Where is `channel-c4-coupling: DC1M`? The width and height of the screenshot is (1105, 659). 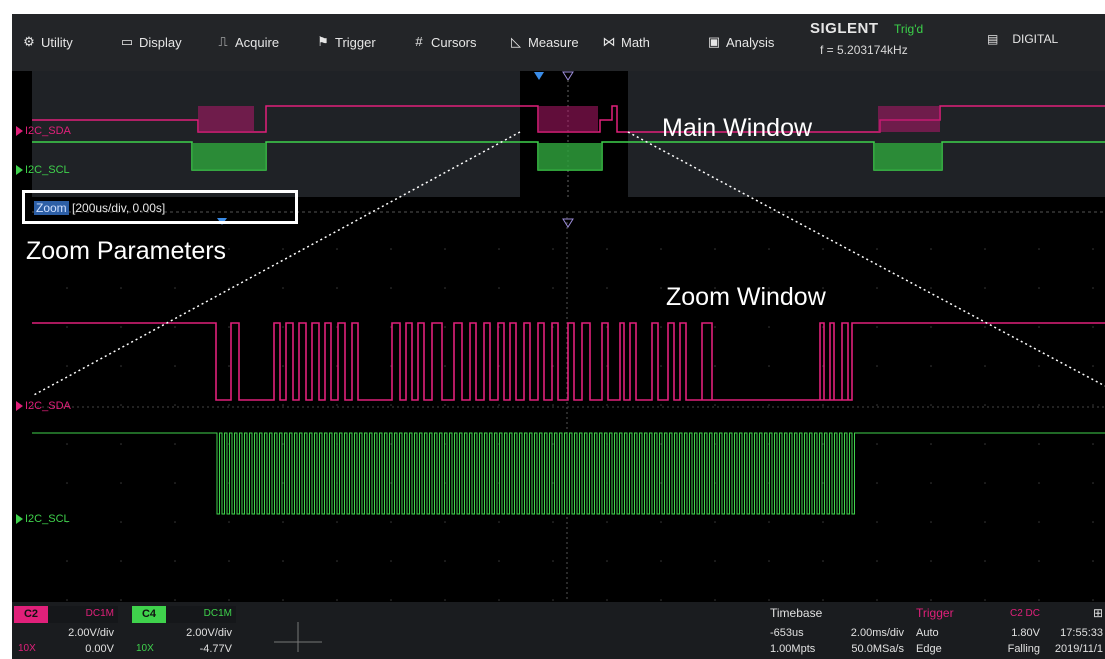
channel-c4-coupling: DC1M is located at coordinates (217, 613).